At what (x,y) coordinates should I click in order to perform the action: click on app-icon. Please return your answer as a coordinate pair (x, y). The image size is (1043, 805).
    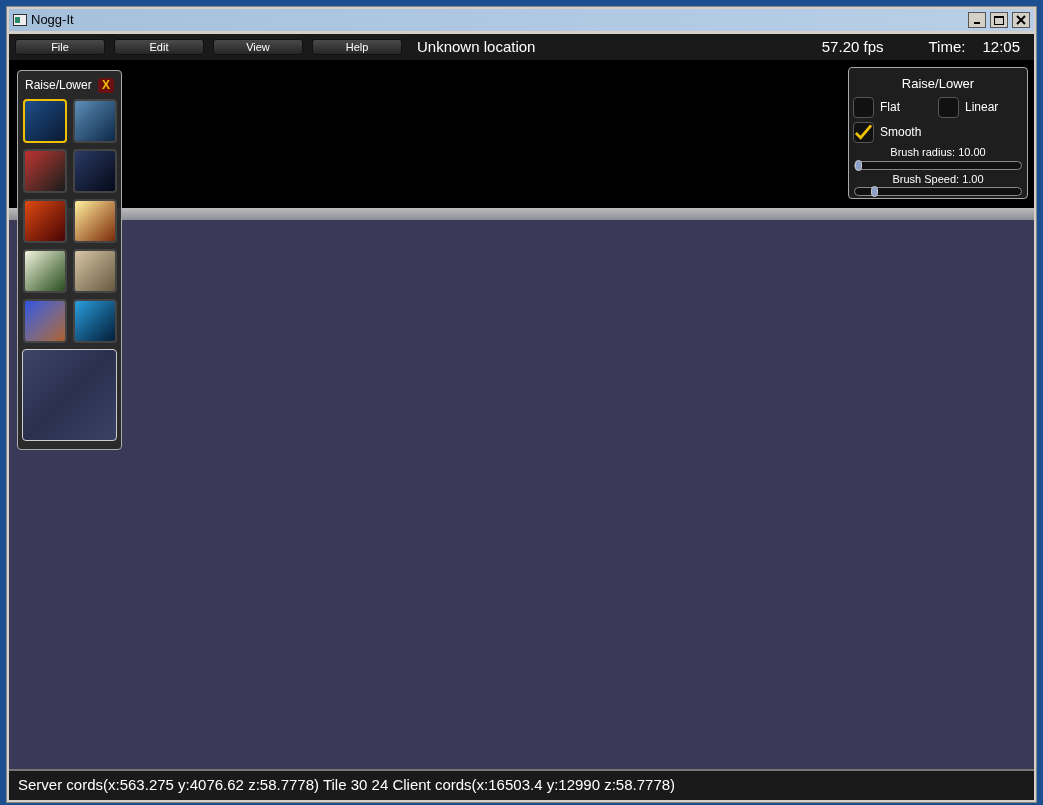
    Looking at the image, I should click on (20, 20).